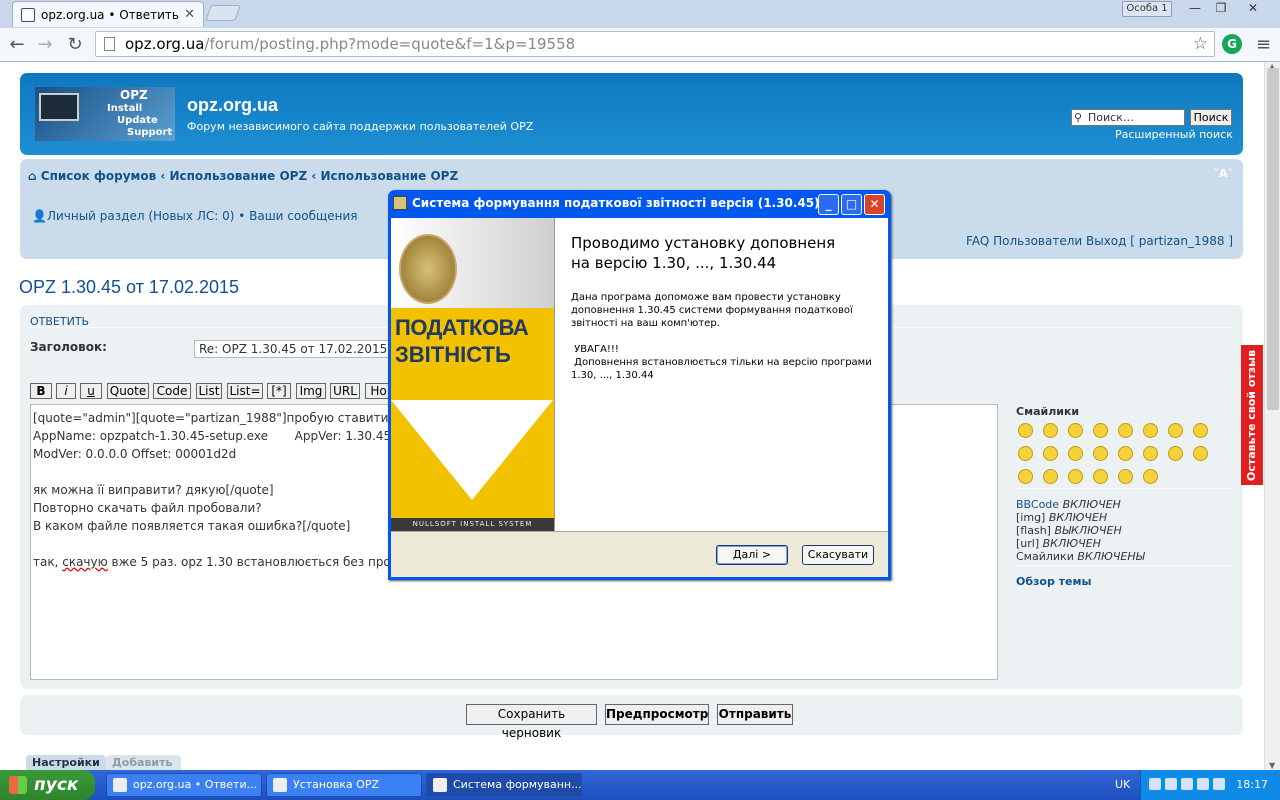 The image size is (1280, 800). Describe the element at coordinates (209, 391) in the screenshot. I see `list-button: List` at that location.